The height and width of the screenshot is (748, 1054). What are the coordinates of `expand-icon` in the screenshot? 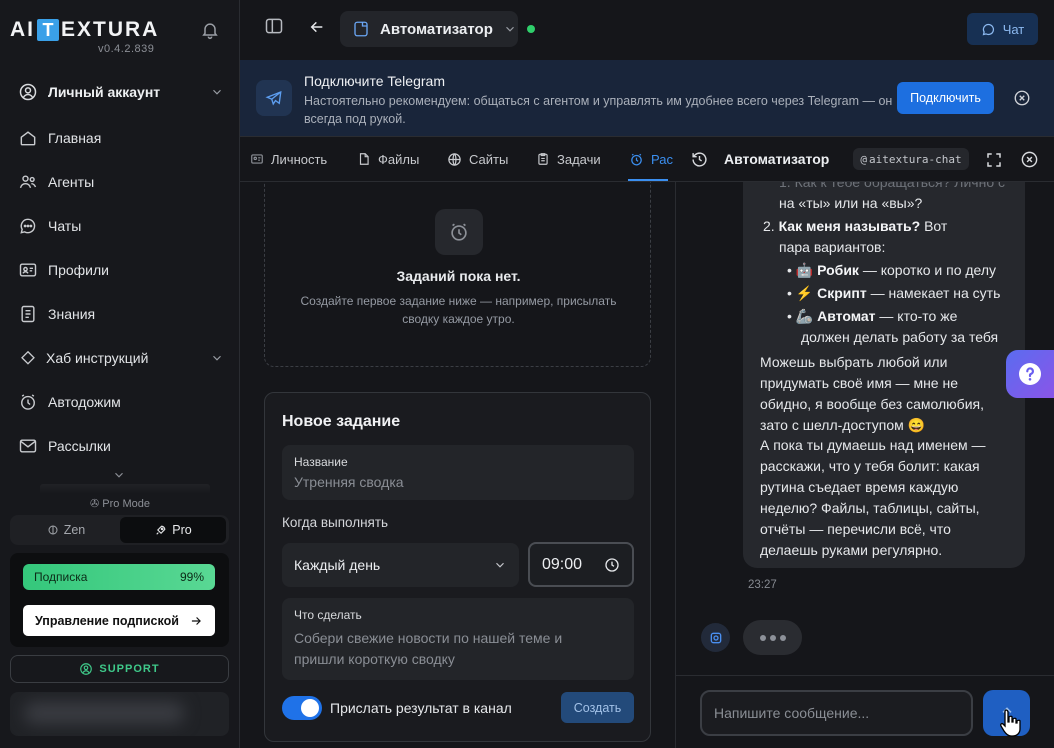 It's located at (994, 160).